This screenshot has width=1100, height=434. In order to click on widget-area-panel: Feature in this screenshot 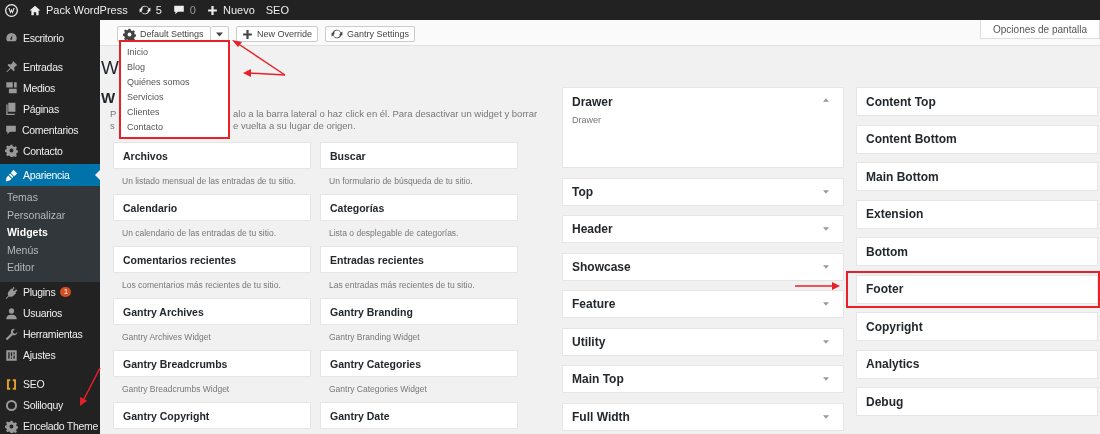, I will do `click(703, 304)`.